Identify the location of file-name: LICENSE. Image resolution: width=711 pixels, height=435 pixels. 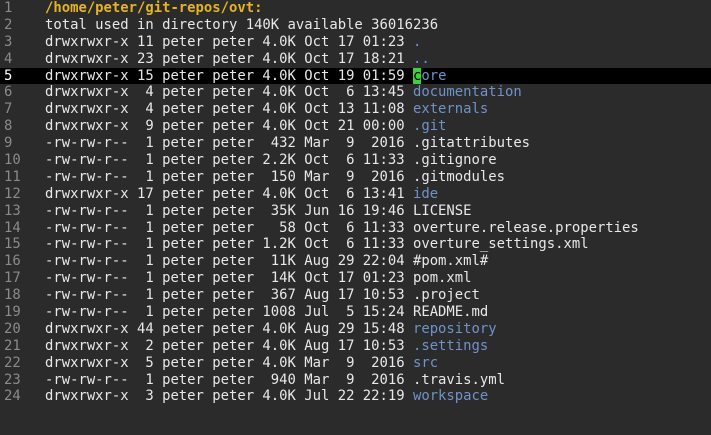
(442, 211).